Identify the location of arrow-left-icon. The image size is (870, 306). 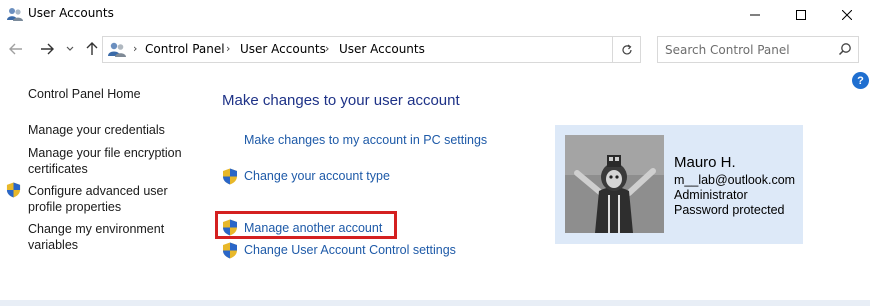
(15, 49).